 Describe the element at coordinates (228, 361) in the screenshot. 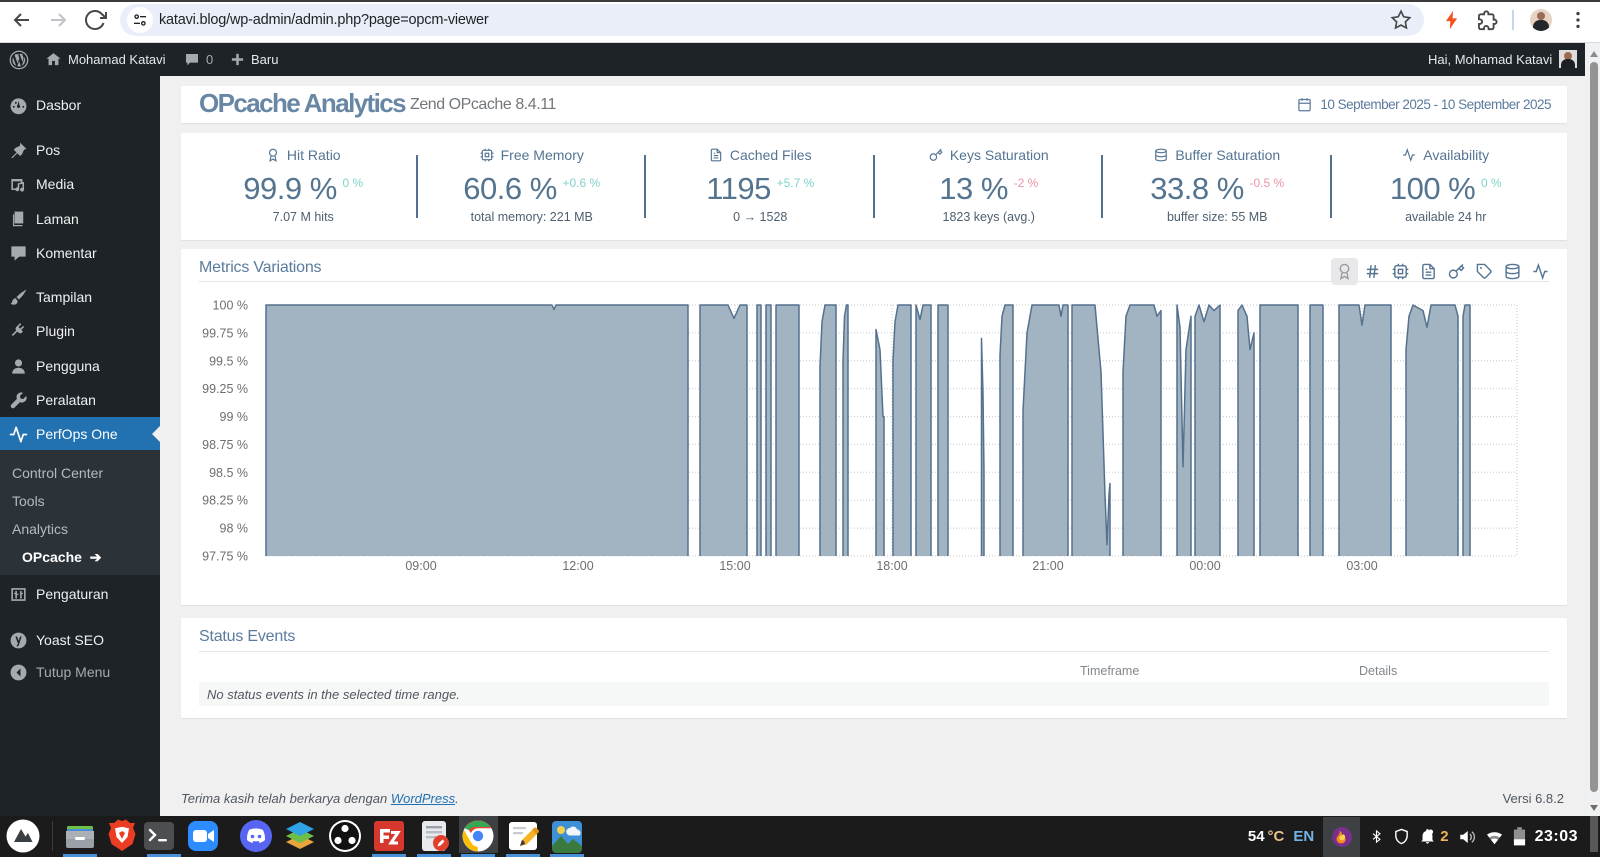

I see `svg-text: 99.5 %` at that location.